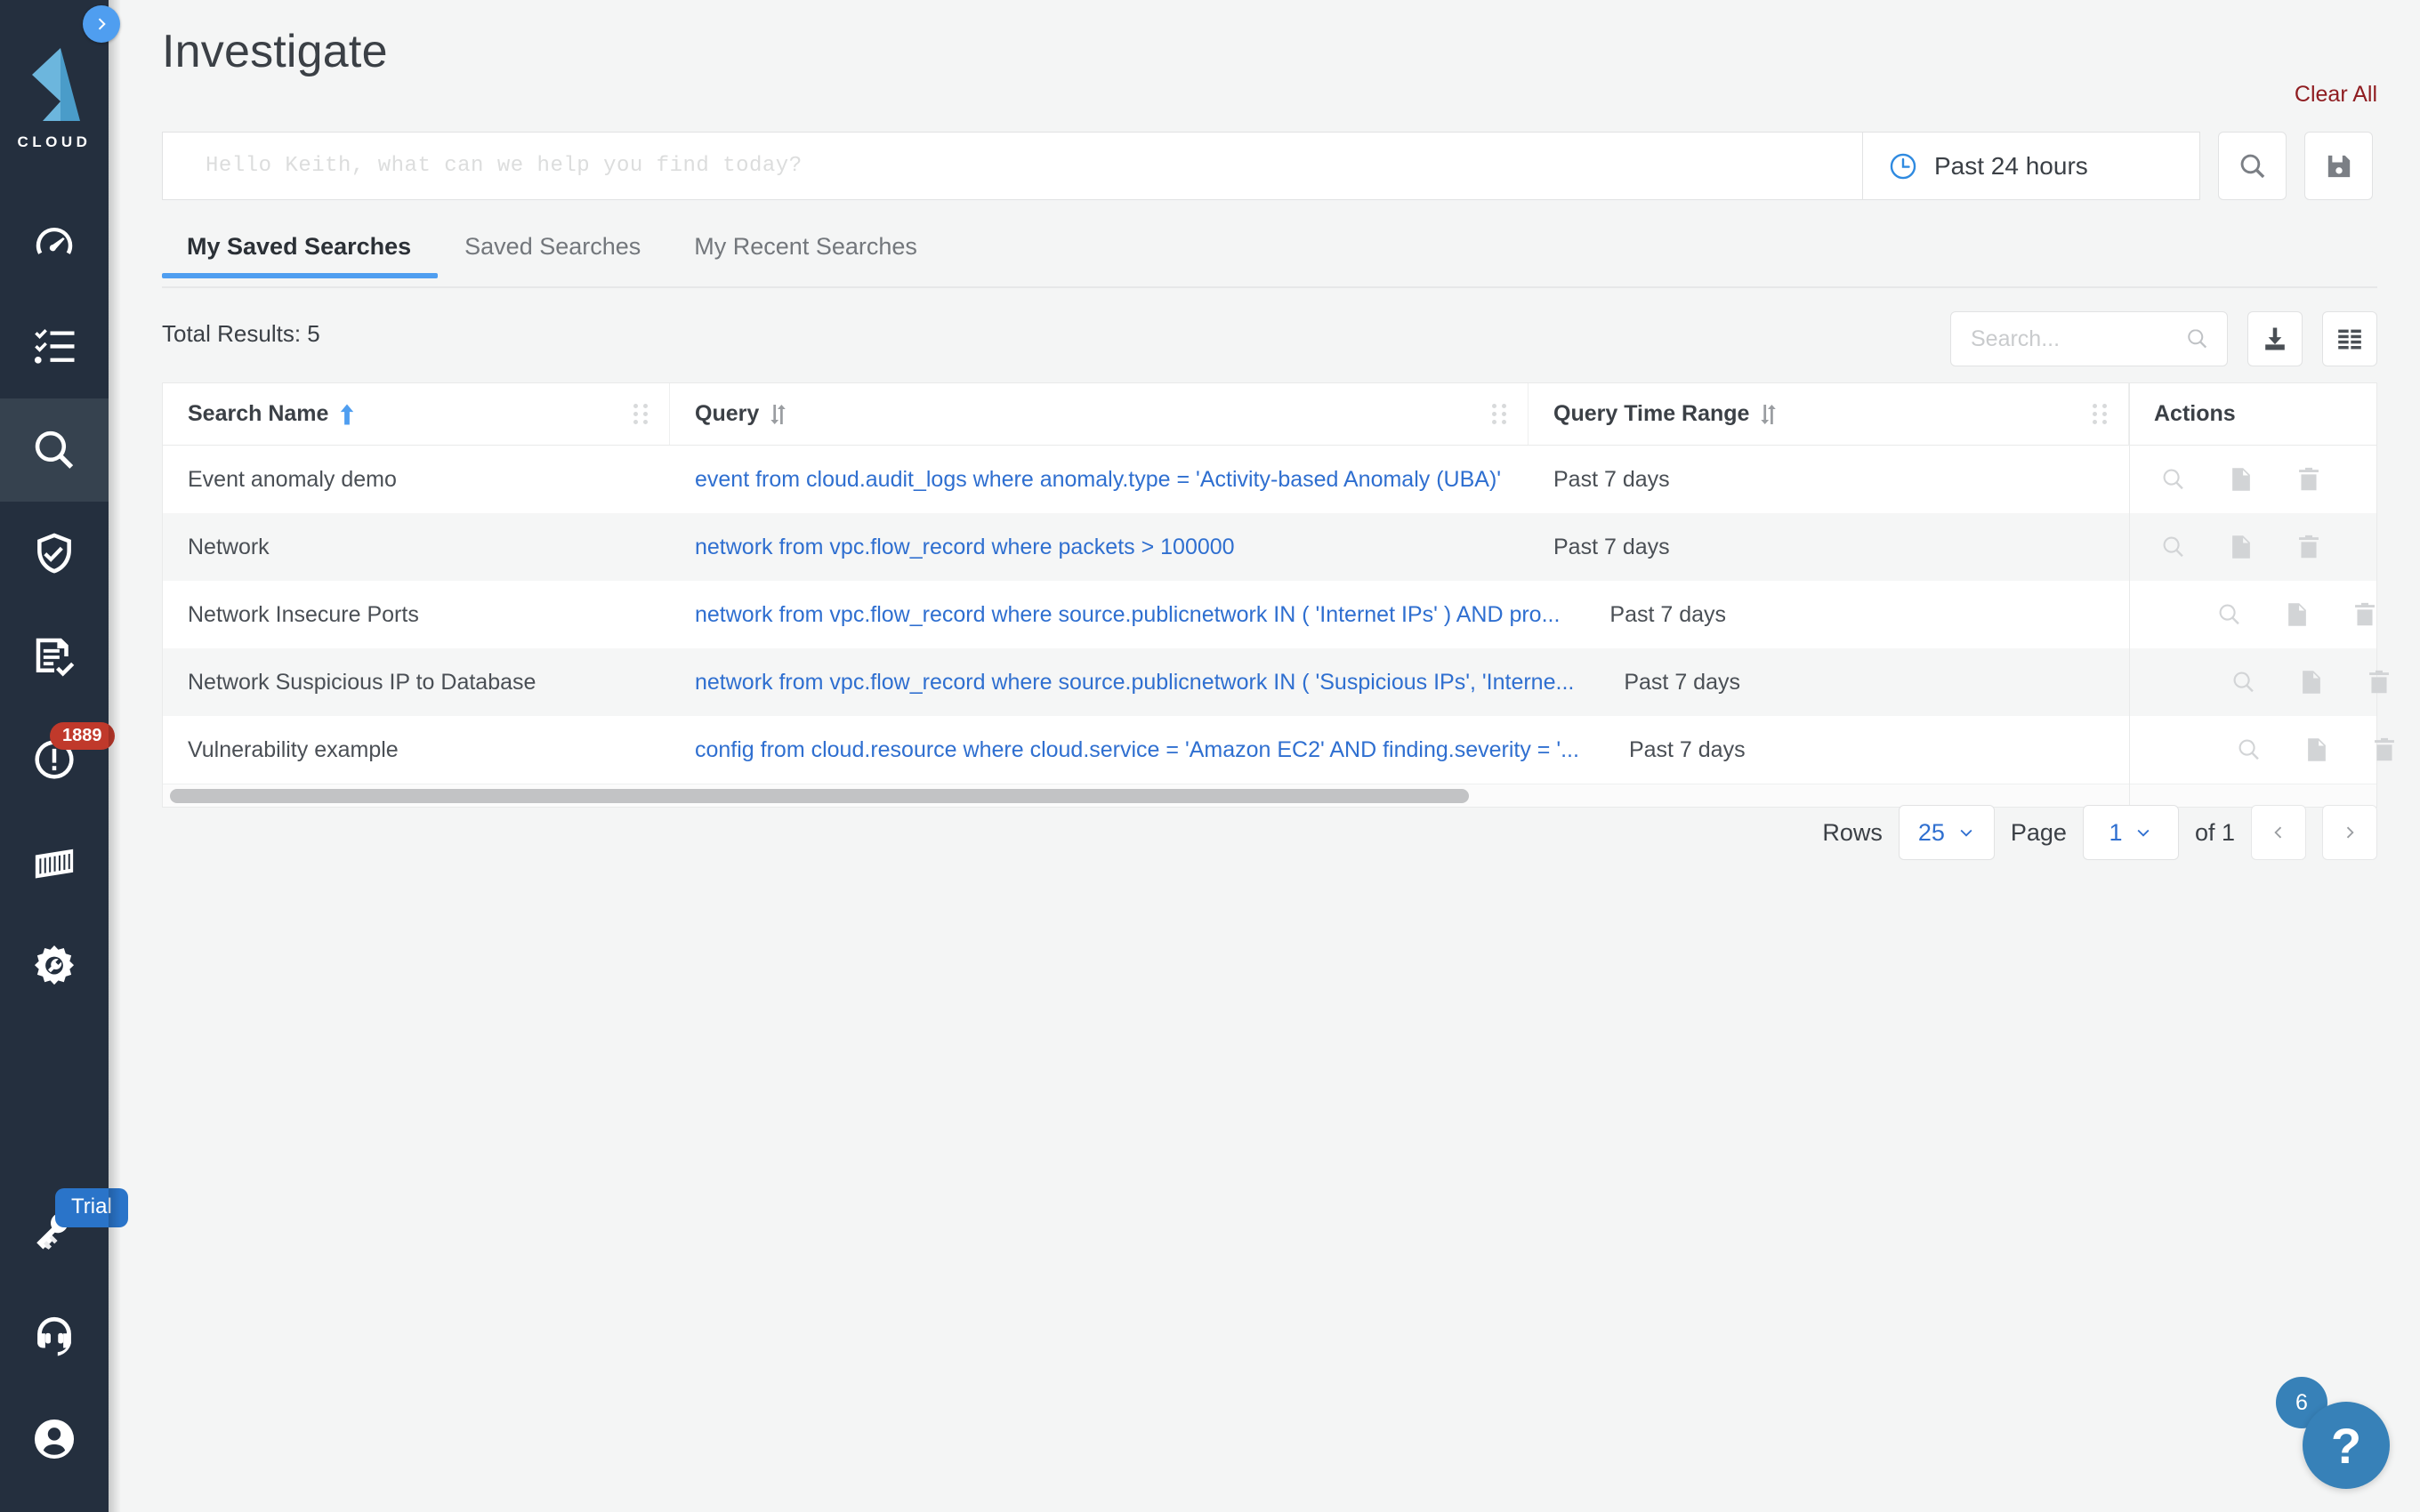  Describe the element at coordinates (2336, 95) in the screenshot. I see `clear-all-link: Clear All` at that location.